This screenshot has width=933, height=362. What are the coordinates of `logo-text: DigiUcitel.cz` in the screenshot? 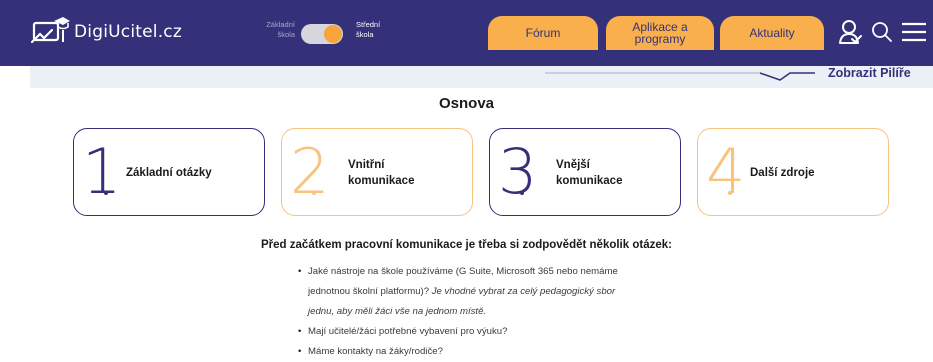 It's located at (128, 32).